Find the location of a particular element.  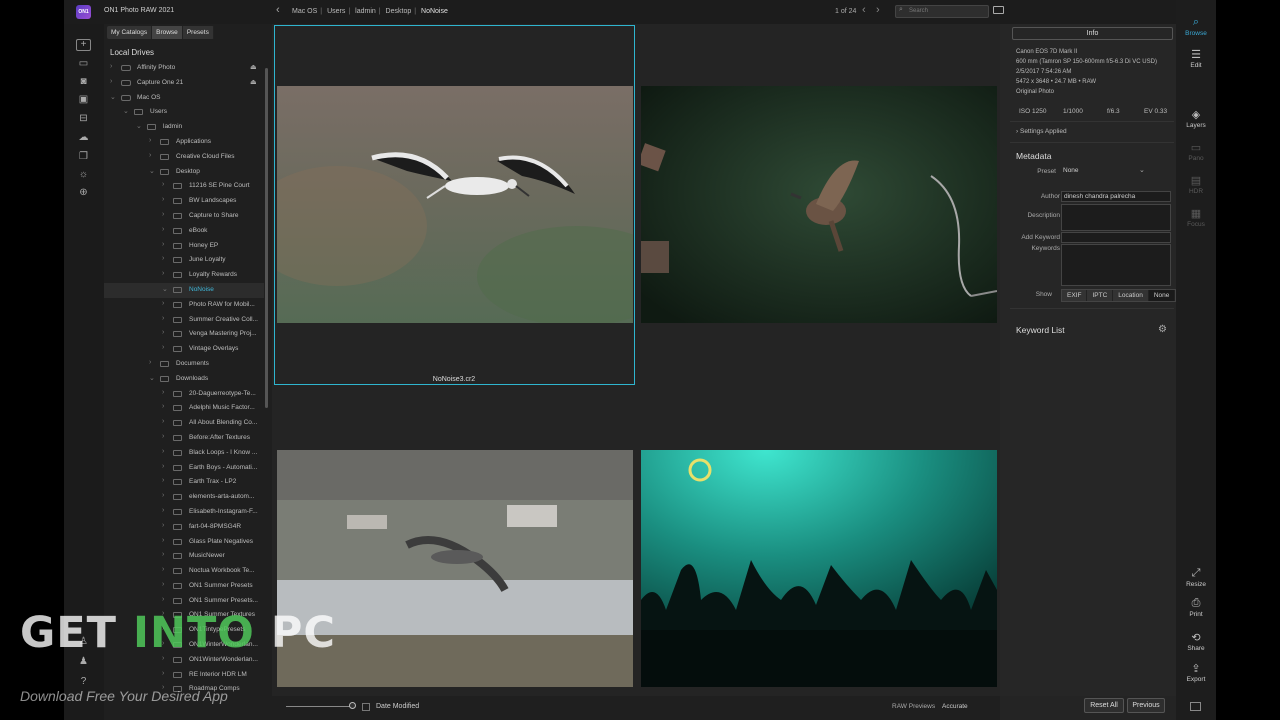

sidebar-item: › Honey EP is located at coordinates (184, 246).